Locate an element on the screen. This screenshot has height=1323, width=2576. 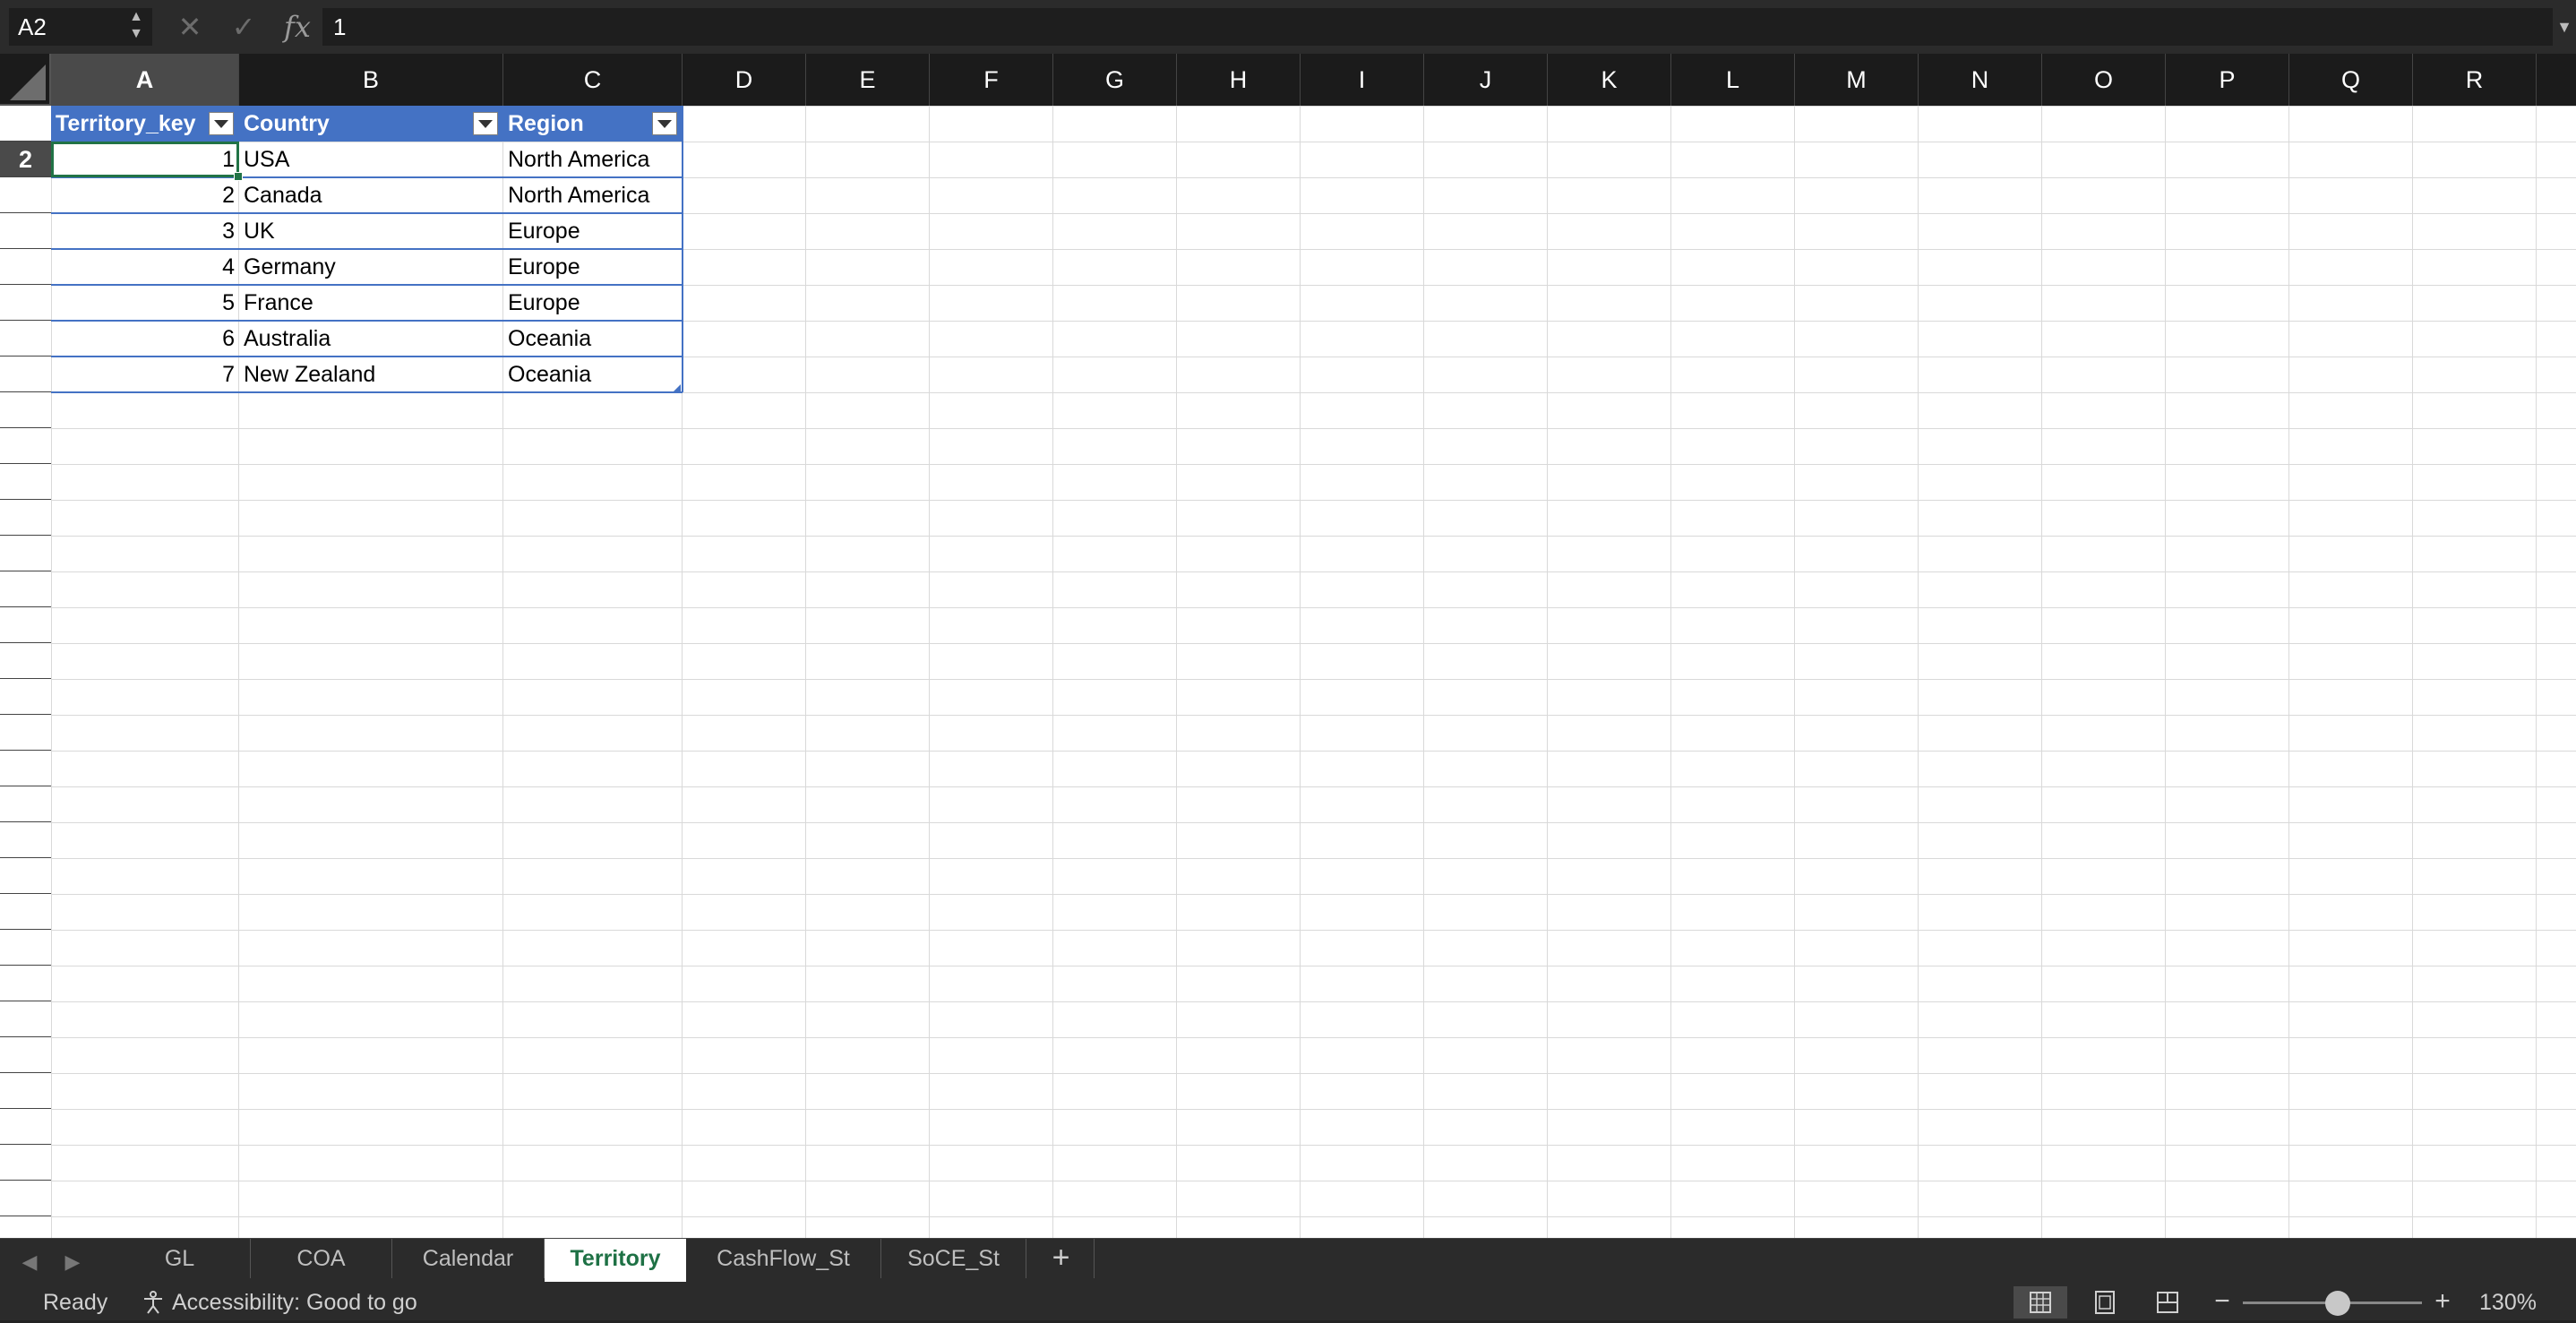
table-cell: UK is located at coordinates (371, 231).